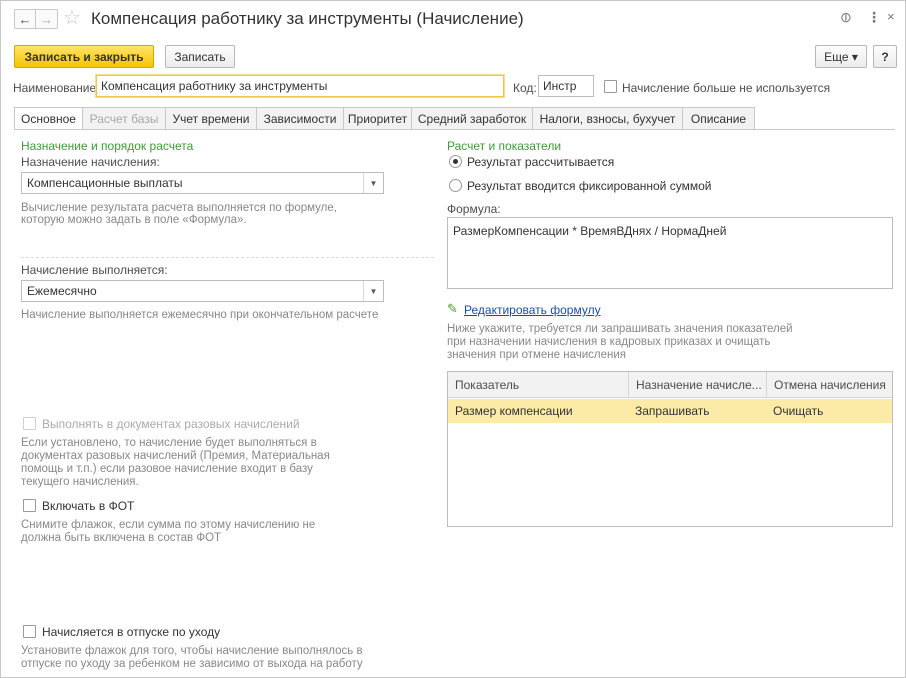  I want to click on name-label: Наименование:, so click(56, 88).